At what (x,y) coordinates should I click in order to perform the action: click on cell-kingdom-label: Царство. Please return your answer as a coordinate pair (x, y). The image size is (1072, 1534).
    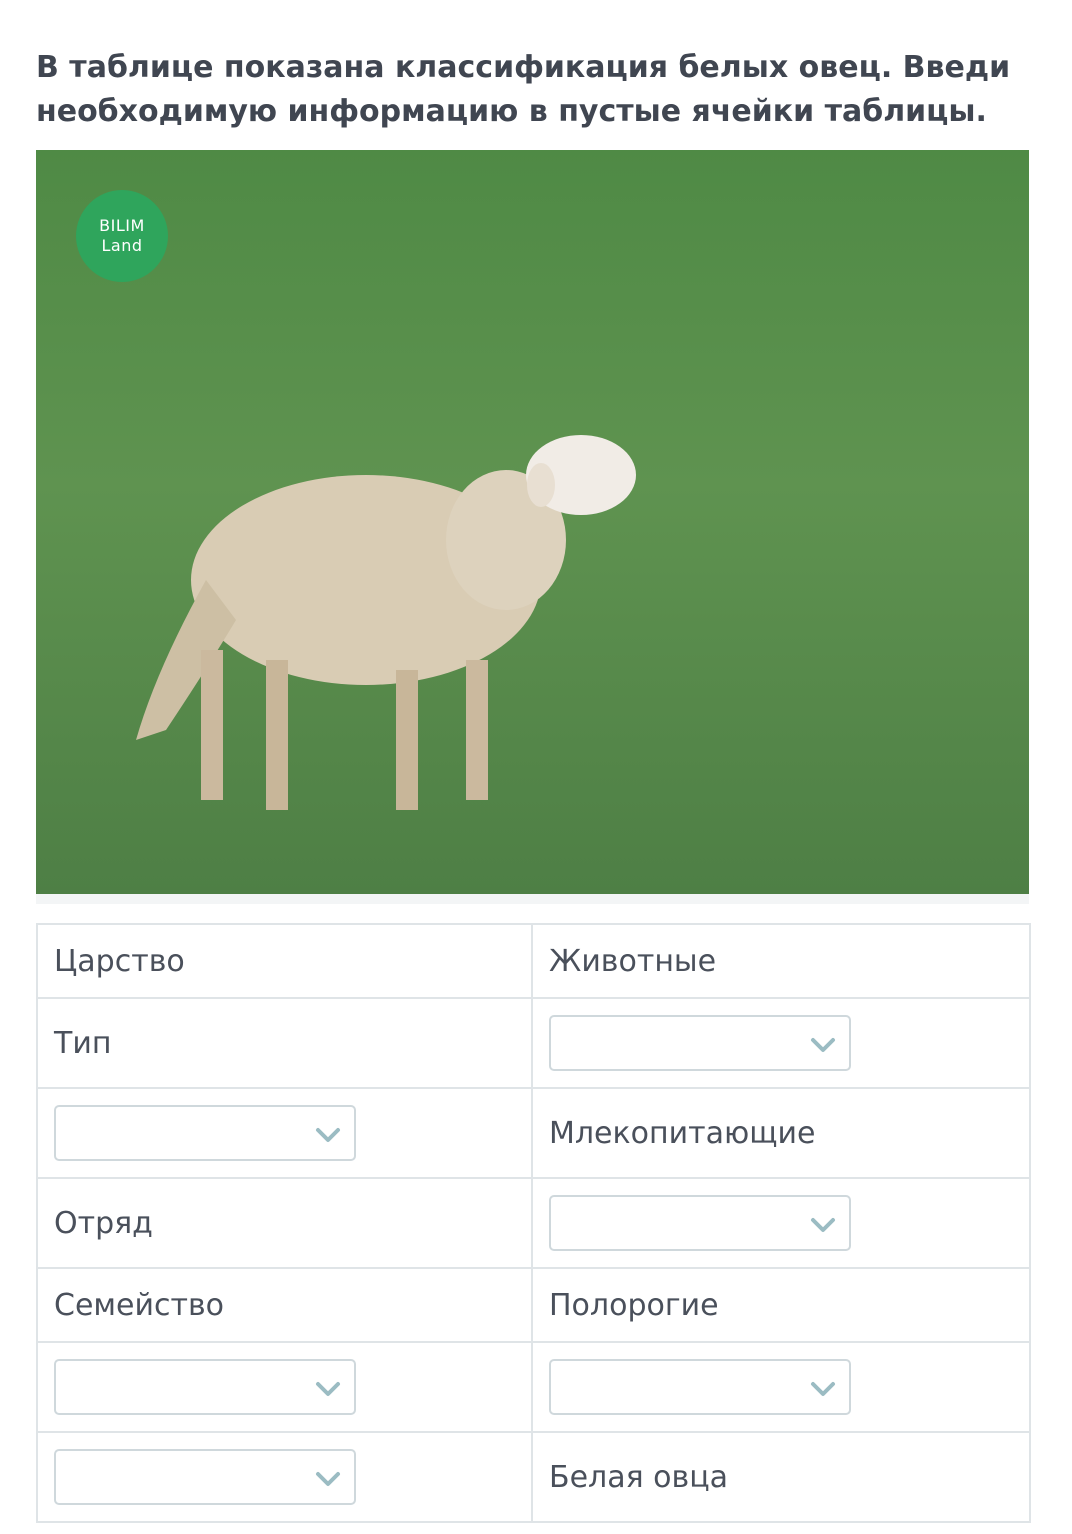
    Looking at the image, I should click on (284, 961).